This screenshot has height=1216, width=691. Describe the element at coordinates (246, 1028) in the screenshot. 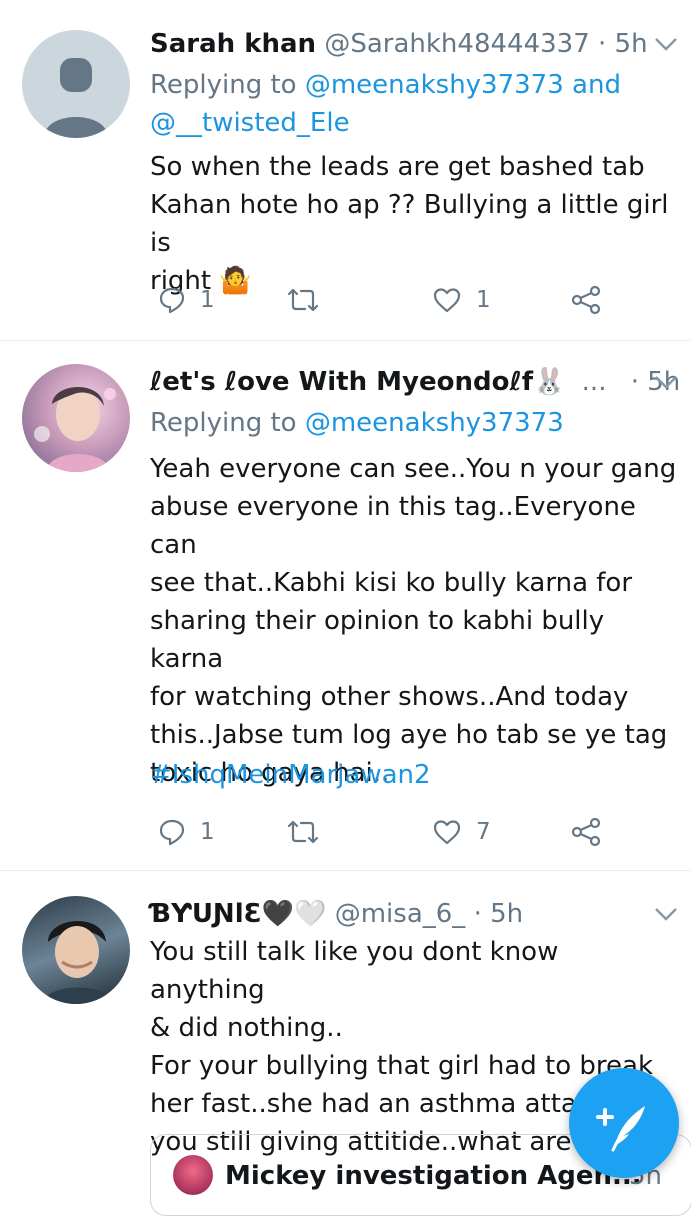

I see `tweet-line: & did nothing..` at that location.